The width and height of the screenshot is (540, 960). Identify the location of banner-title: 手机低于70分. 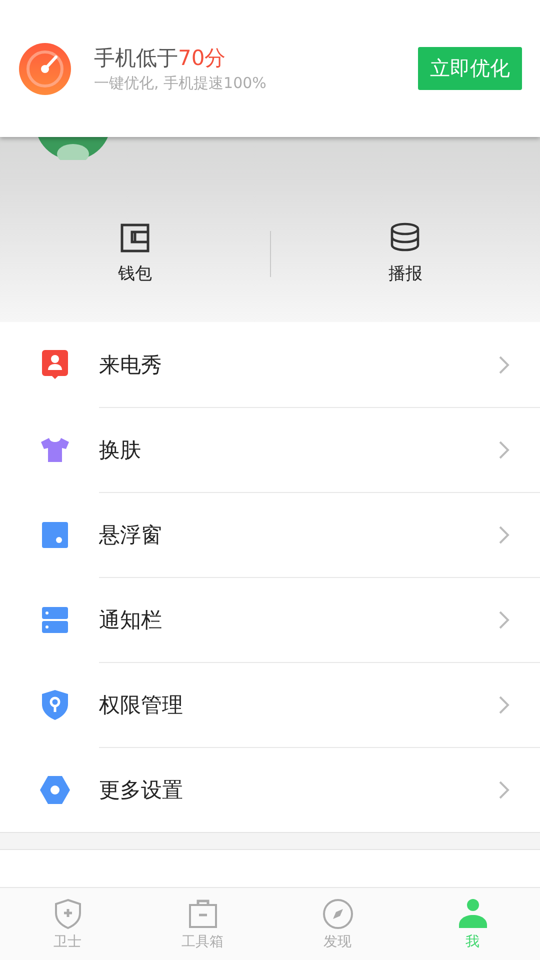
(160, 58).